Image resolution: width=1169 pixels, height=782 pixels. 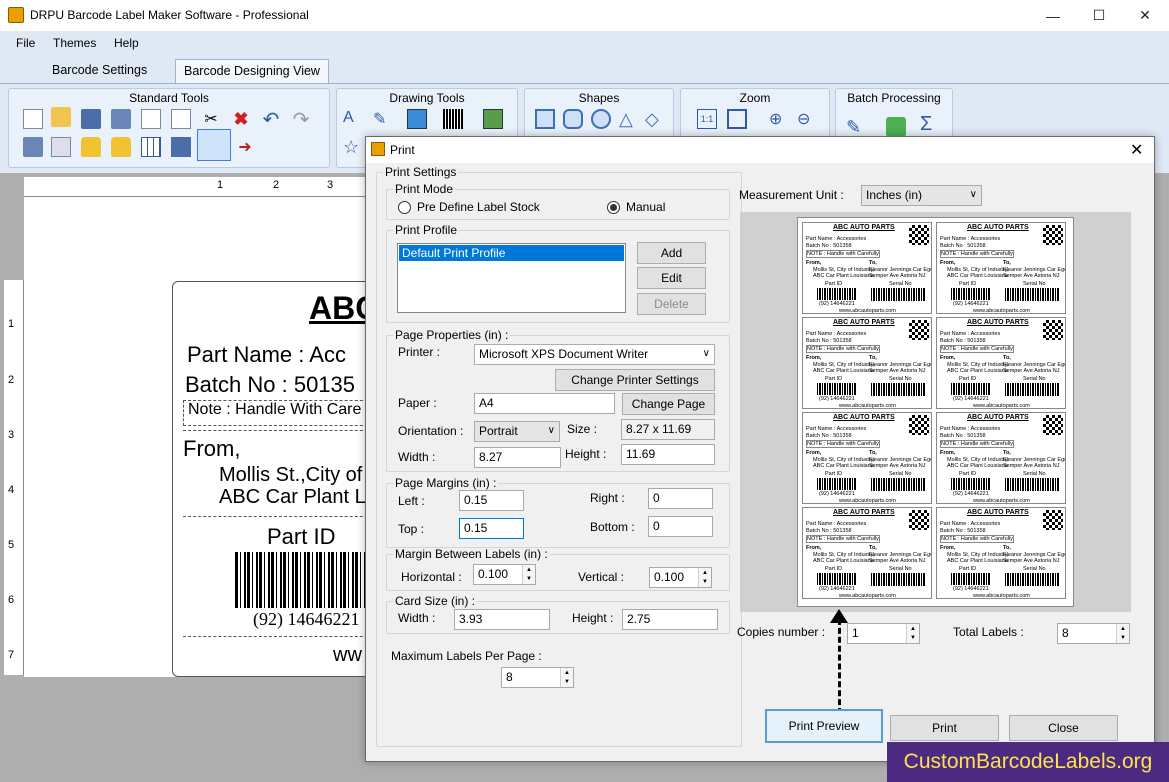 What do you see at coordinates (151, 147) in the screenshot?
I see `grid-icon` at bounding box center [151, 147].